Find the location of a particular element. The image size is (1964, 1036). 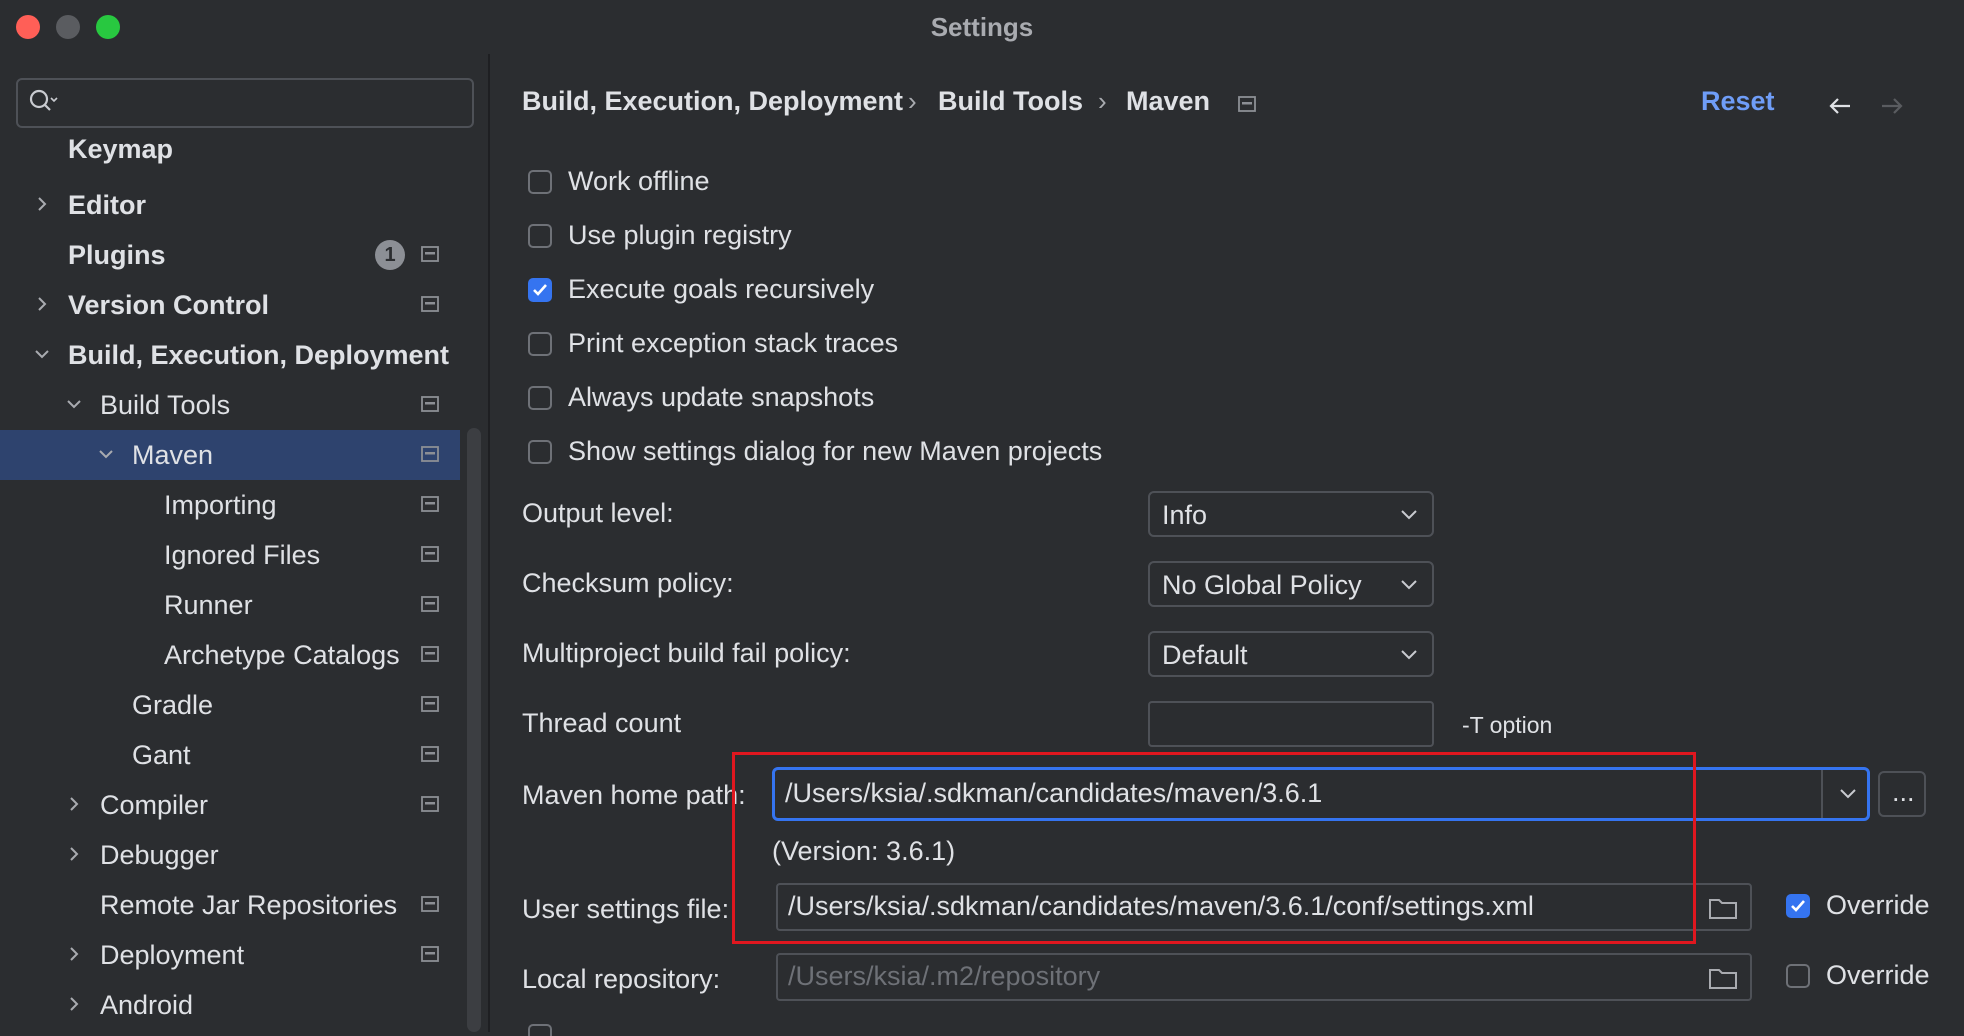

checkbox-label: Always update snapshots is located at coordinates (721, 397).